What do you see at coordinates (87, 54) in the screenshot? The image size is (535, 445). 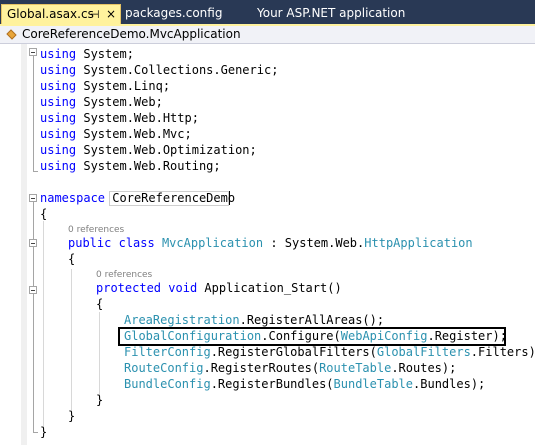 I see `code-line: using System;` at bounding box center [87, 54].